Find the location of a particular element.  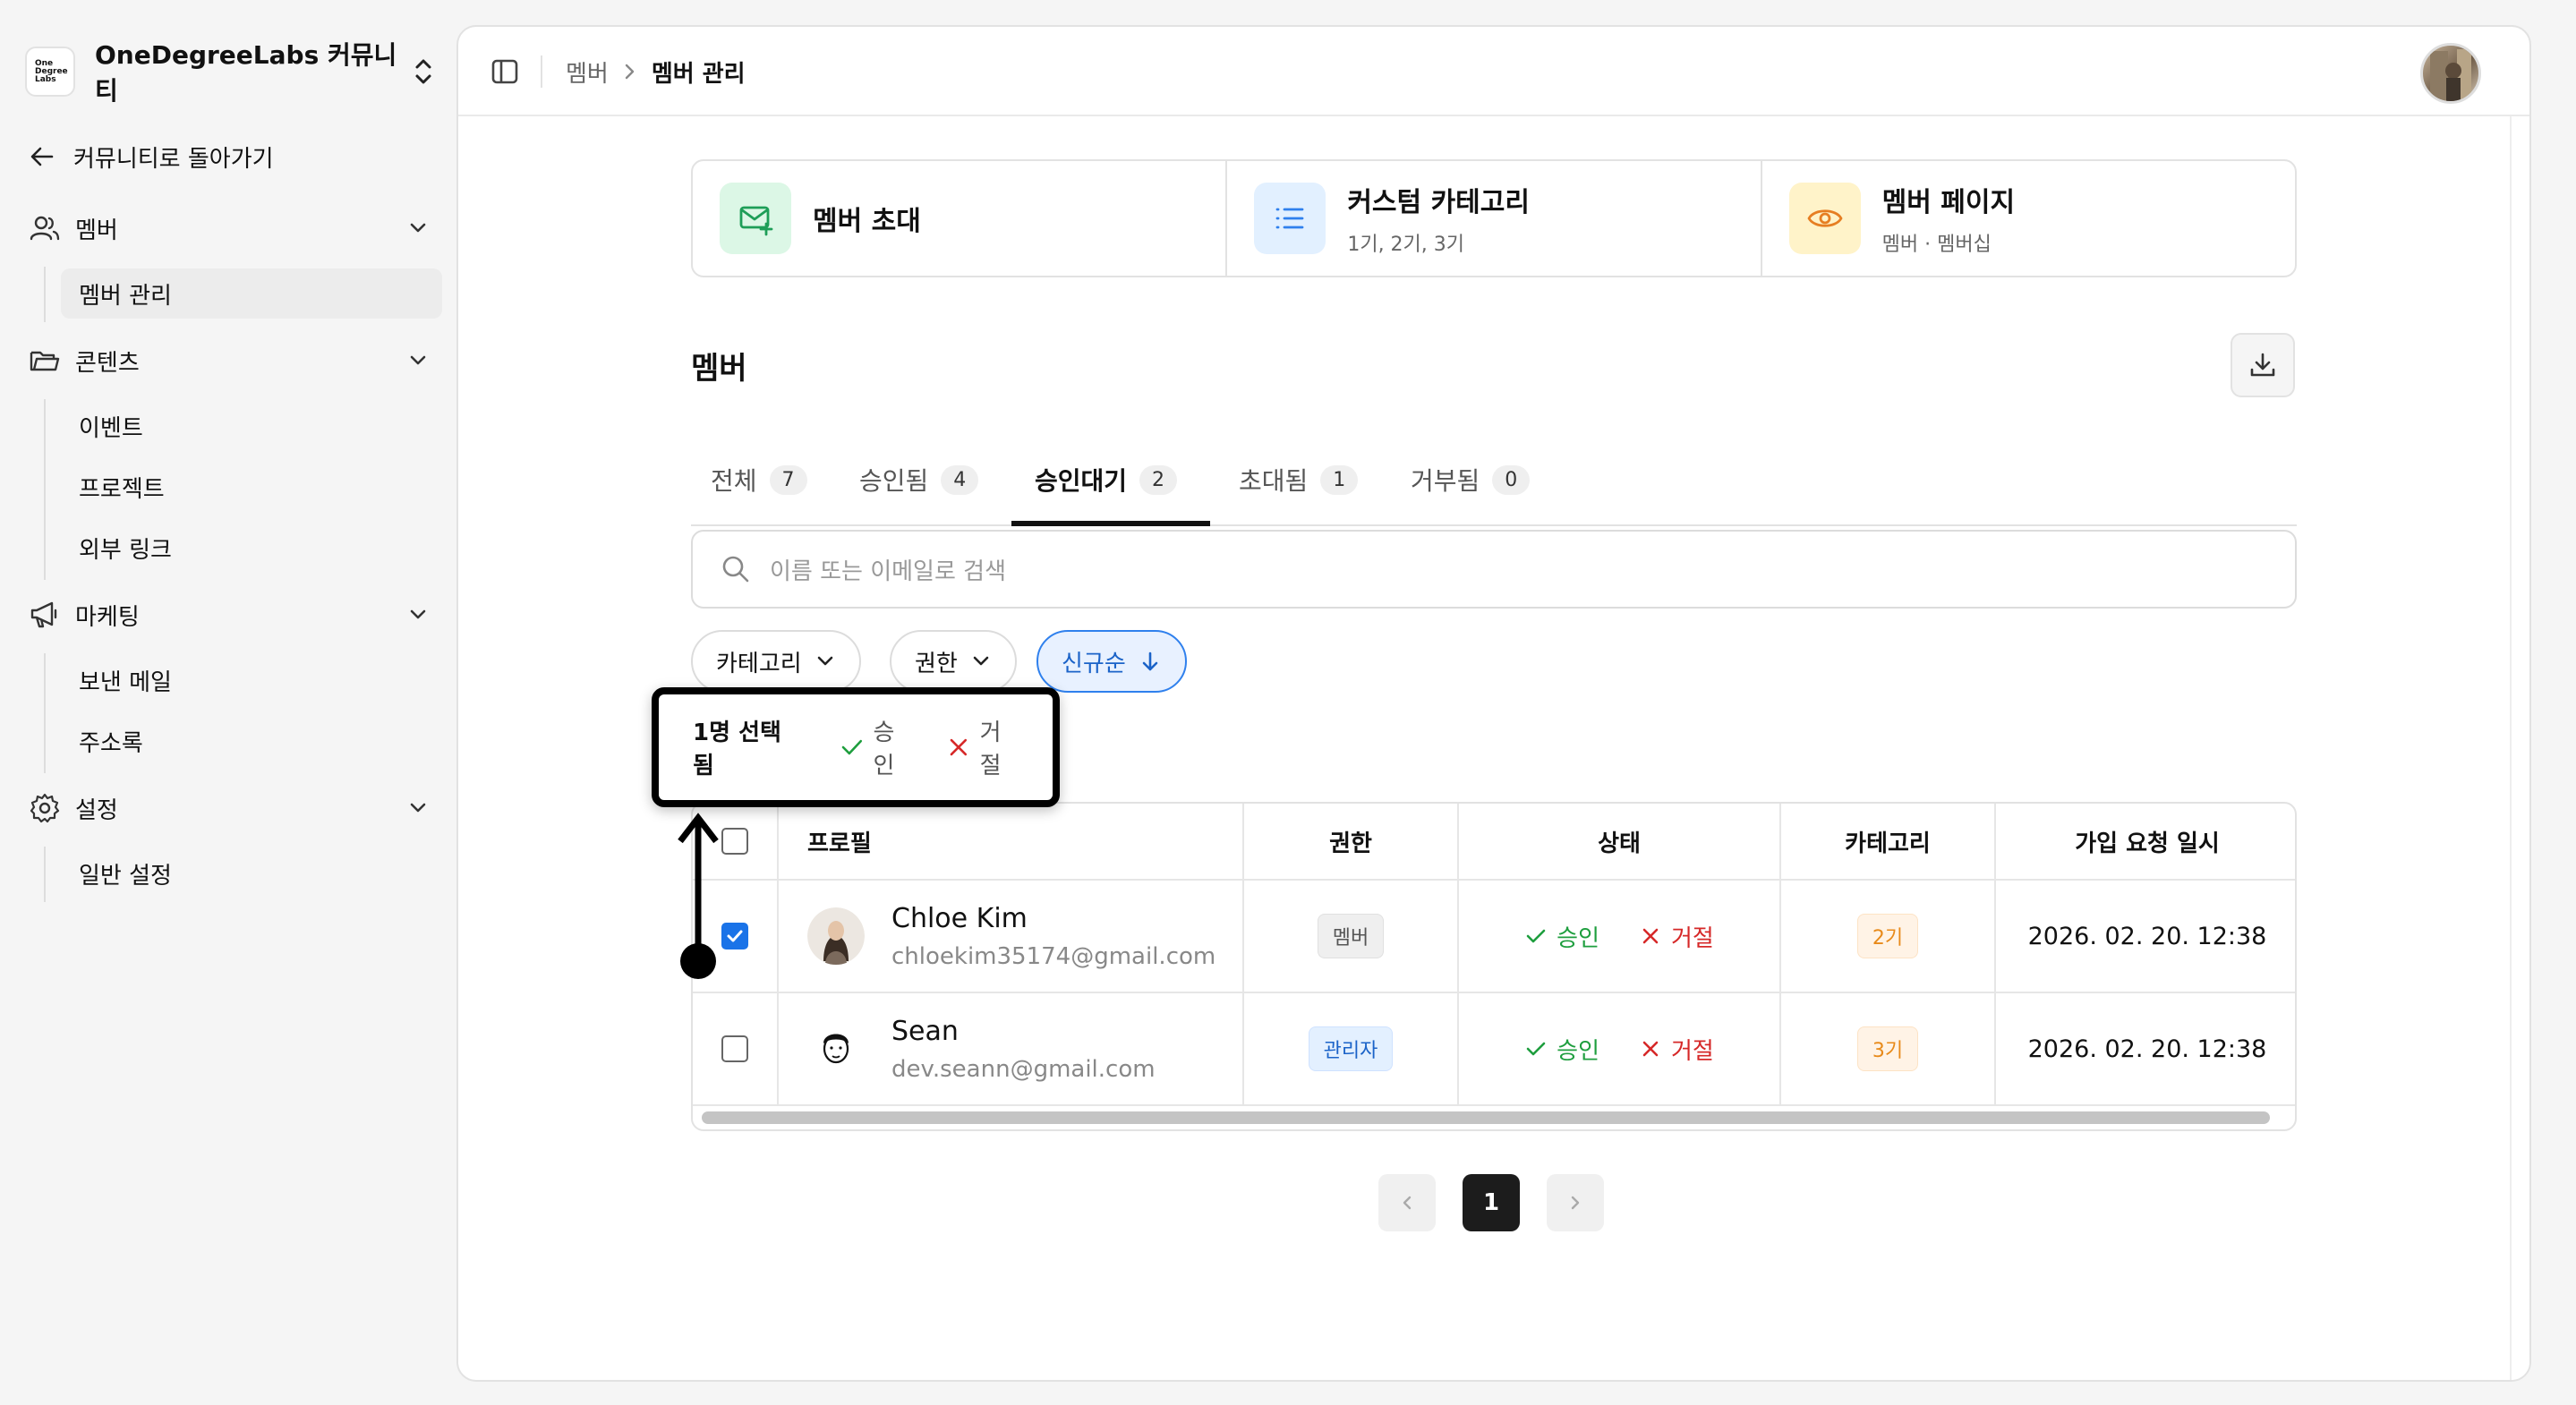

search-placeholder: 이름 또는 이메일로 검색 is located at coordinates (888, 571).